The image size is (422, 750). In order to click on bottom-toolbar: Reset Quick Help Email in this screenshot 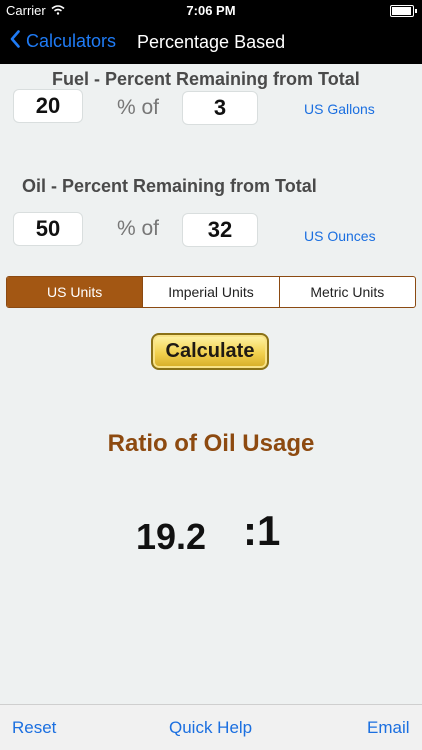, I will do `click(211, 727)`.